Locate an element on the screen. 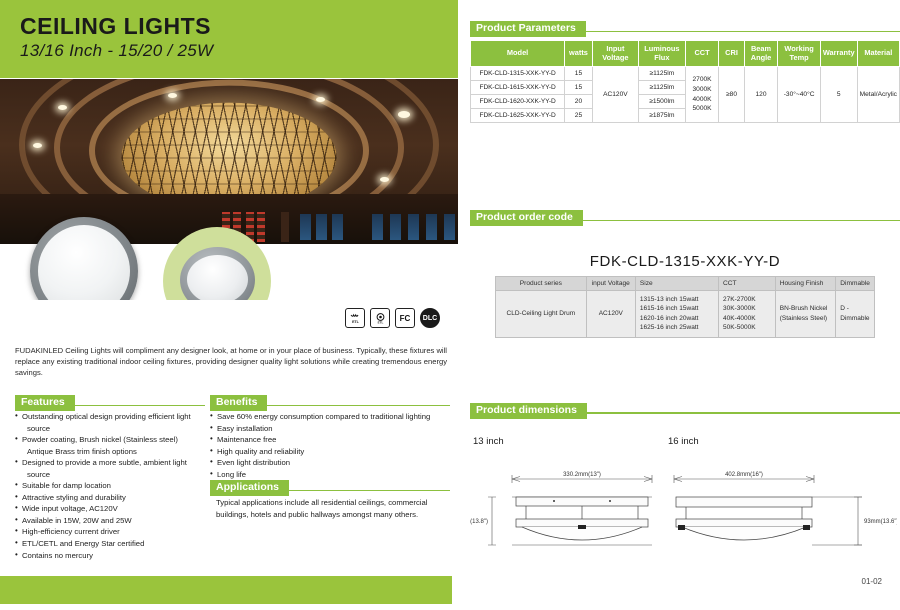 This screenshot has width=900, height=610. product-parameters-heading: Product Parameters is located at coordinates (685, 27).